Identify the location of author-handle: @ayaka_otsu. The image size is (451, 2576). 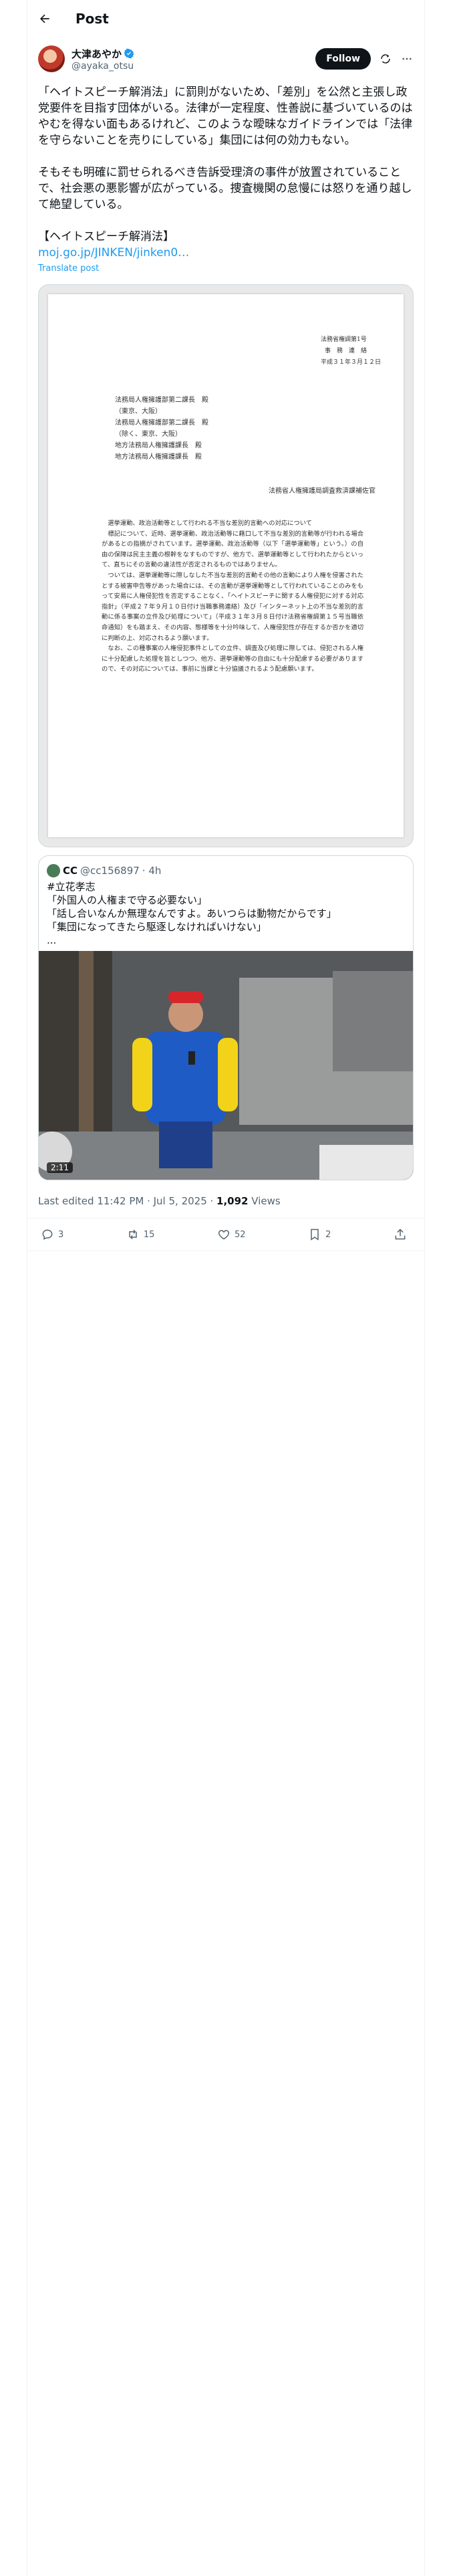
(193, 66).